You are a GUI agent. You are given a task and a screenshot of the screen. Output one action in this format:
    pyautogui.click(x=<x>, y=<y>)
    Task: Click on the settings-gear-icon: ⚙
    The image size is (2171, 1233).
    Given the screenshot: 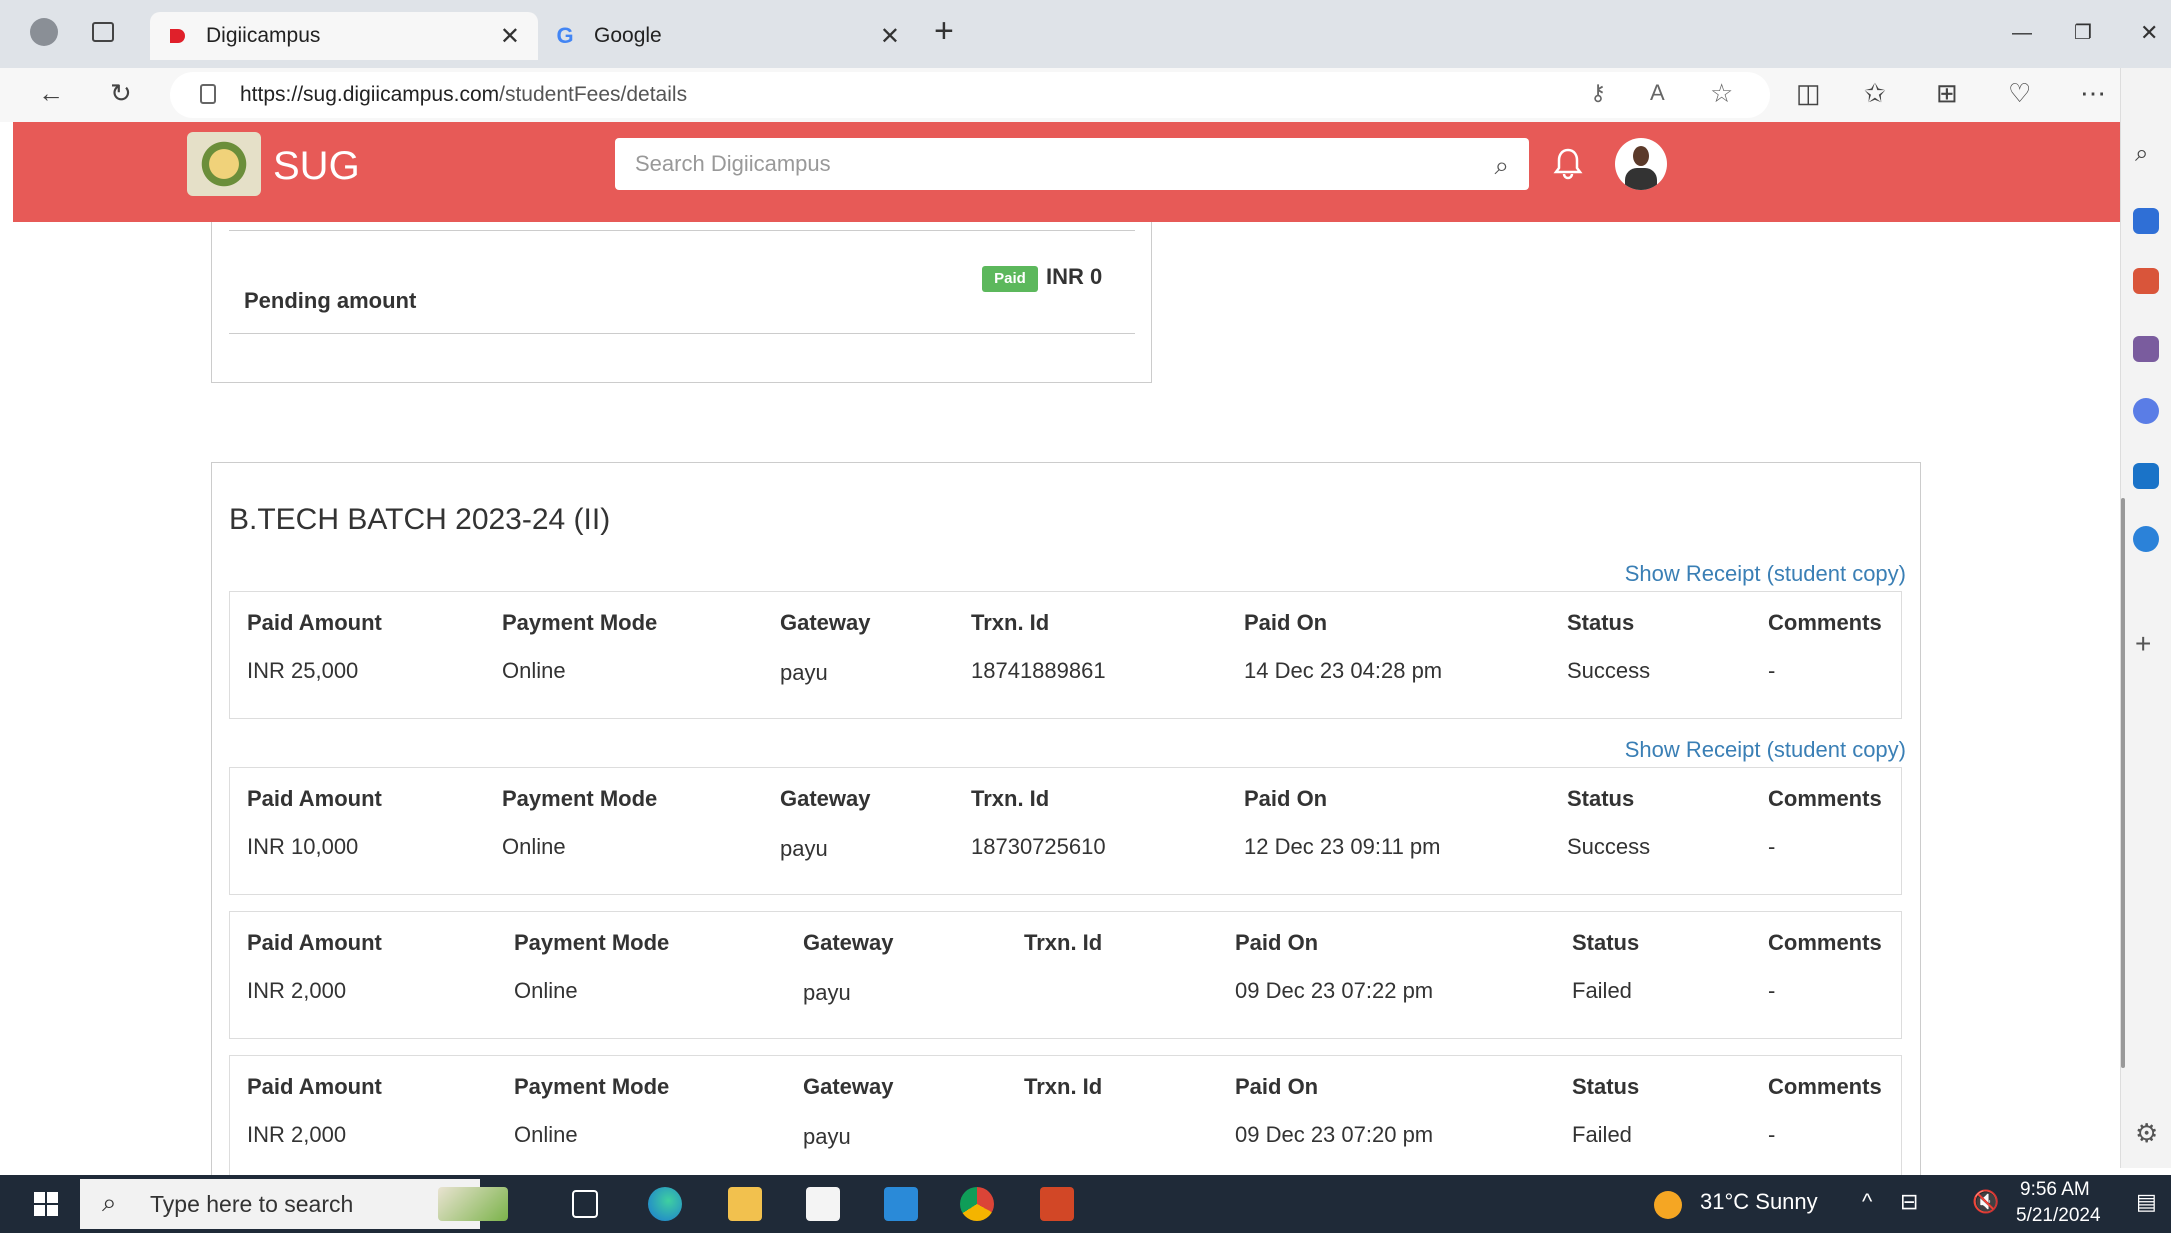 What is the action you would take?
    pyautogui.click(x=2146, y=1133)
    